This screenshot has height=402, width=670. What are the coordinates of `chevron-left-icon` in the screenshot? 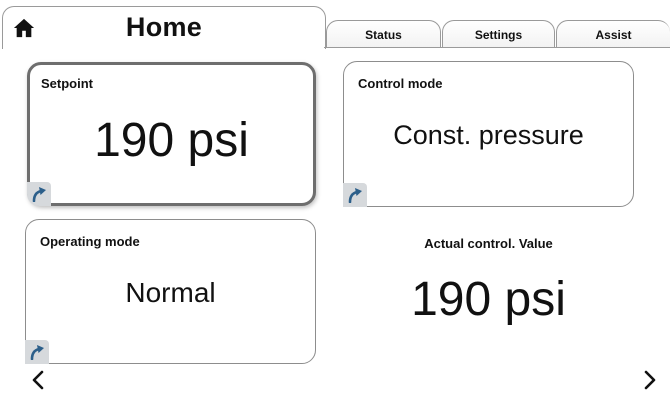 It's located at (38, 380).